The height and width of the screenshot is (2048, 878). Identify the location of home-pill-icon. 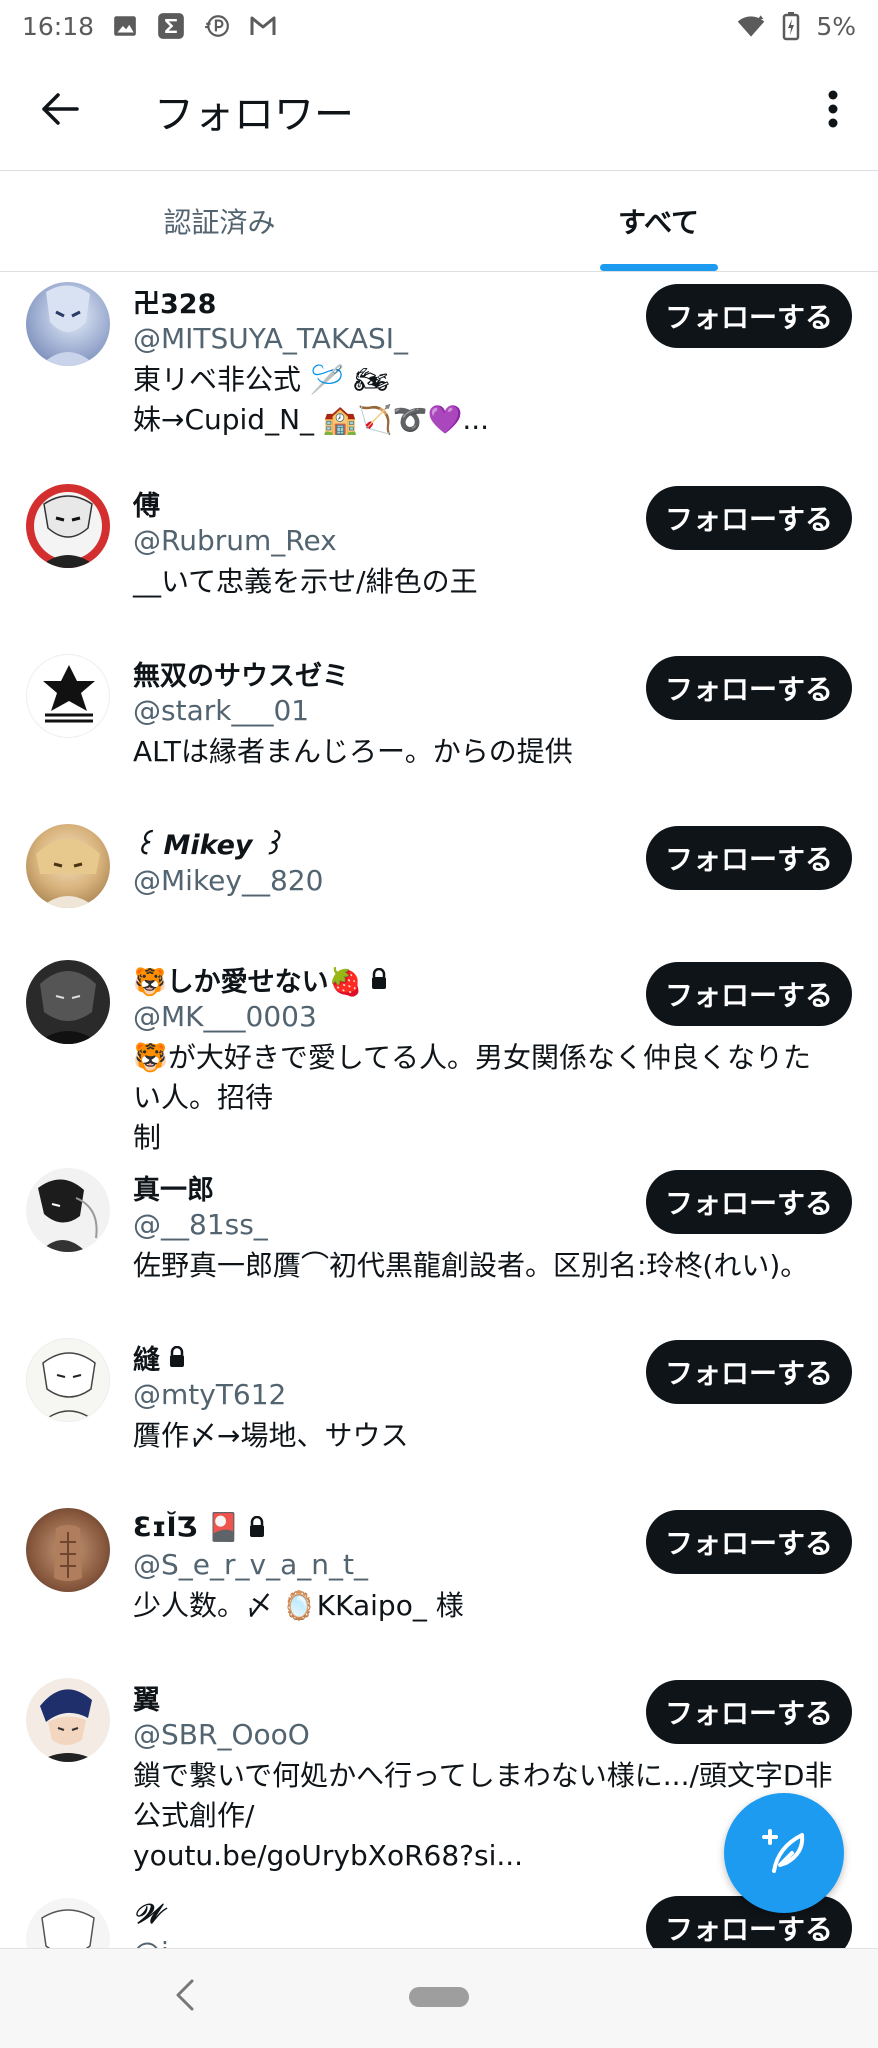
(439, 1997).